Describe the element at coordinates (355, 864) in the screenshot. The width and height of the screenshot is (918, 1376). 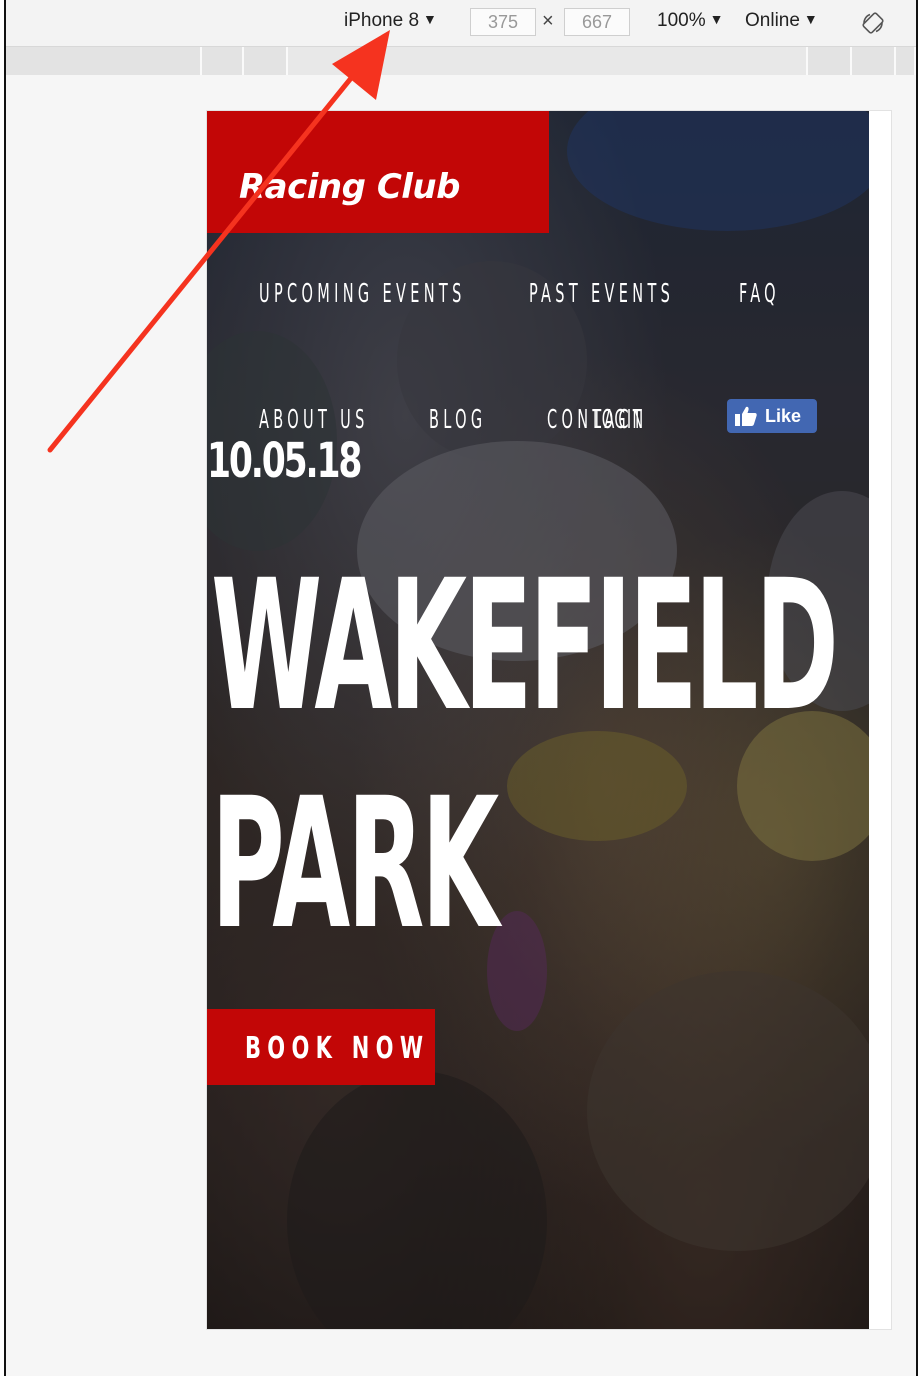
I see `headline-line-2: PARK` at that location.